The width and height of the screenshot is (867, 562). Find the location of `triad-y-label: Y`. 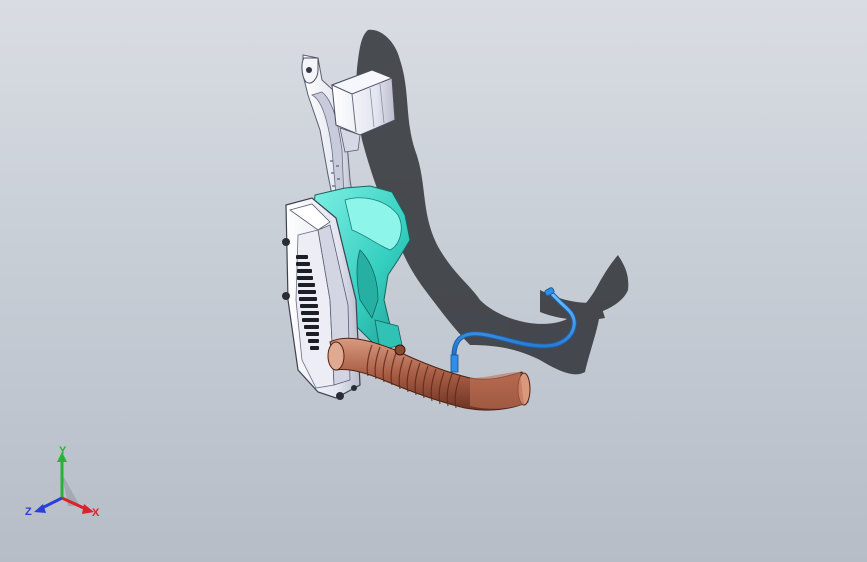

triad-y-label: Y is located at coordinates (63, 451).